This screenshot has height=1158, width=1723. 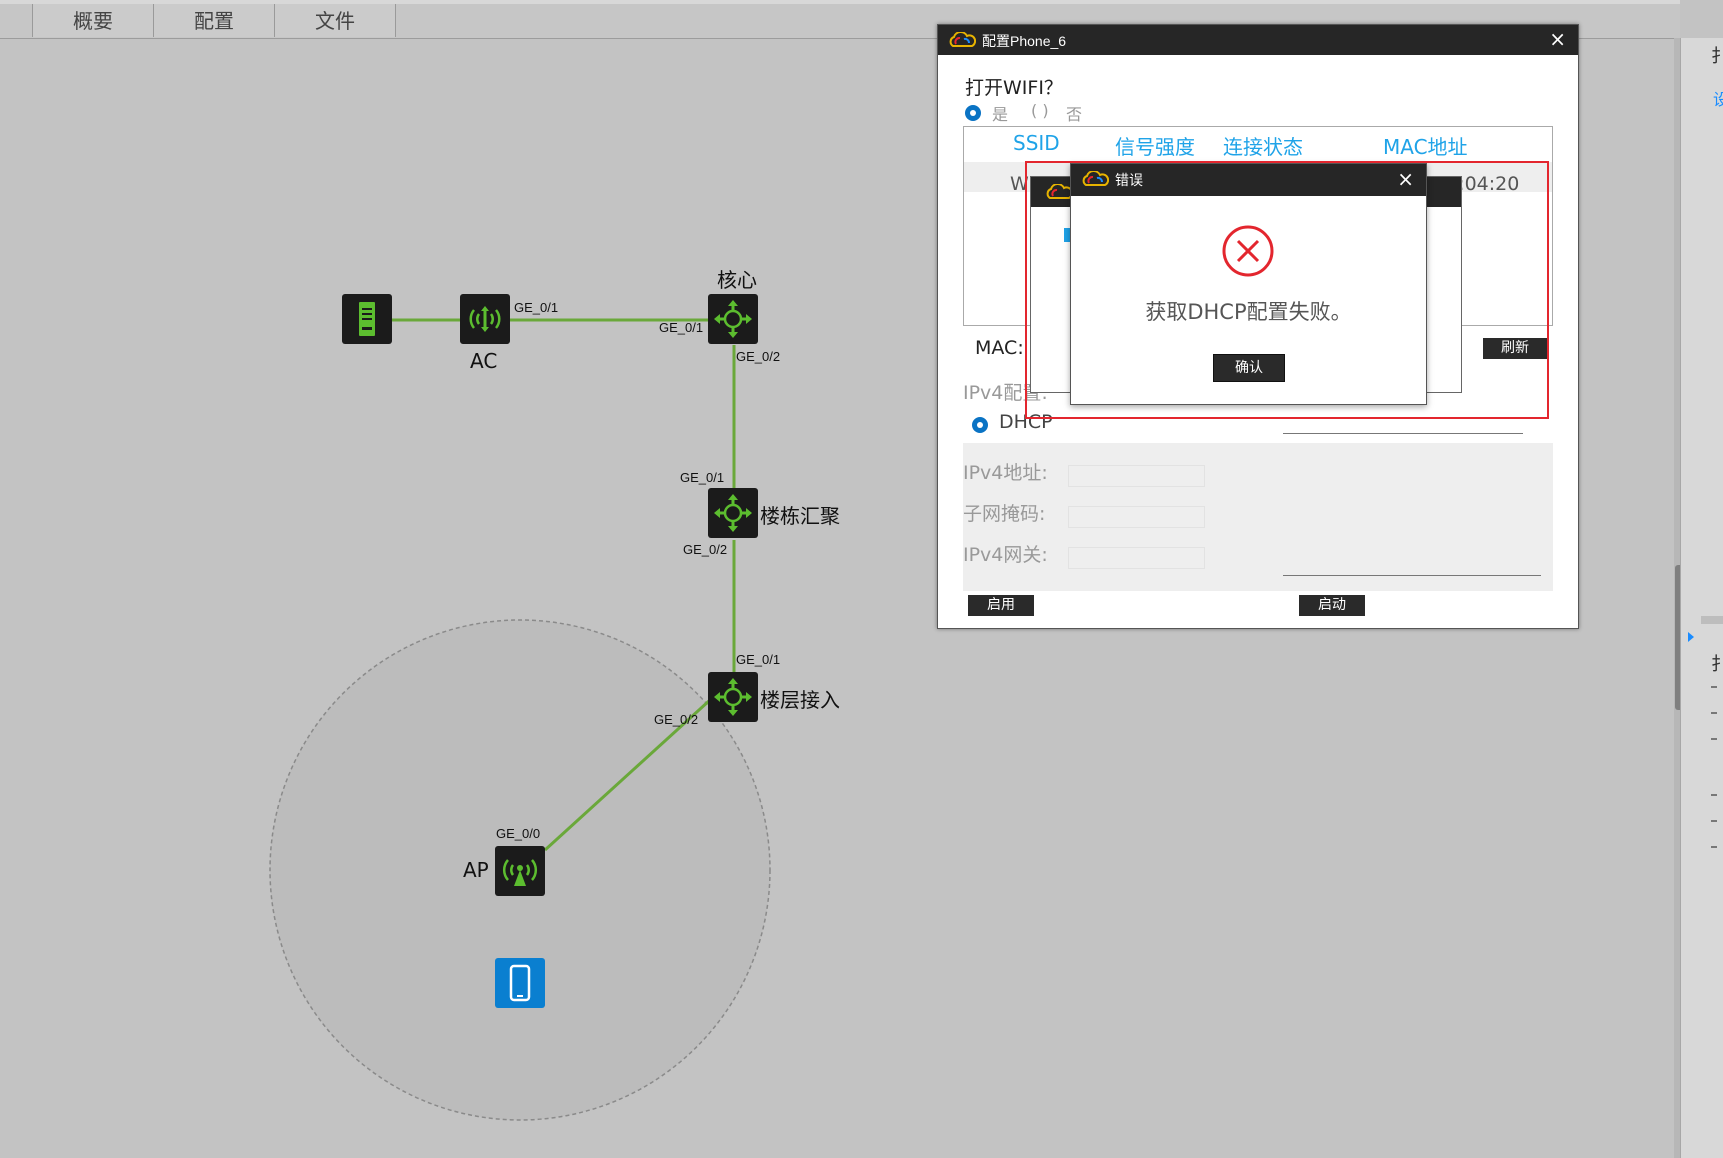 What do you see at coordinates (800, 516) in the screenshot?
I see `building-label: 楼栋汇聚` at bounding box center [800, 516].